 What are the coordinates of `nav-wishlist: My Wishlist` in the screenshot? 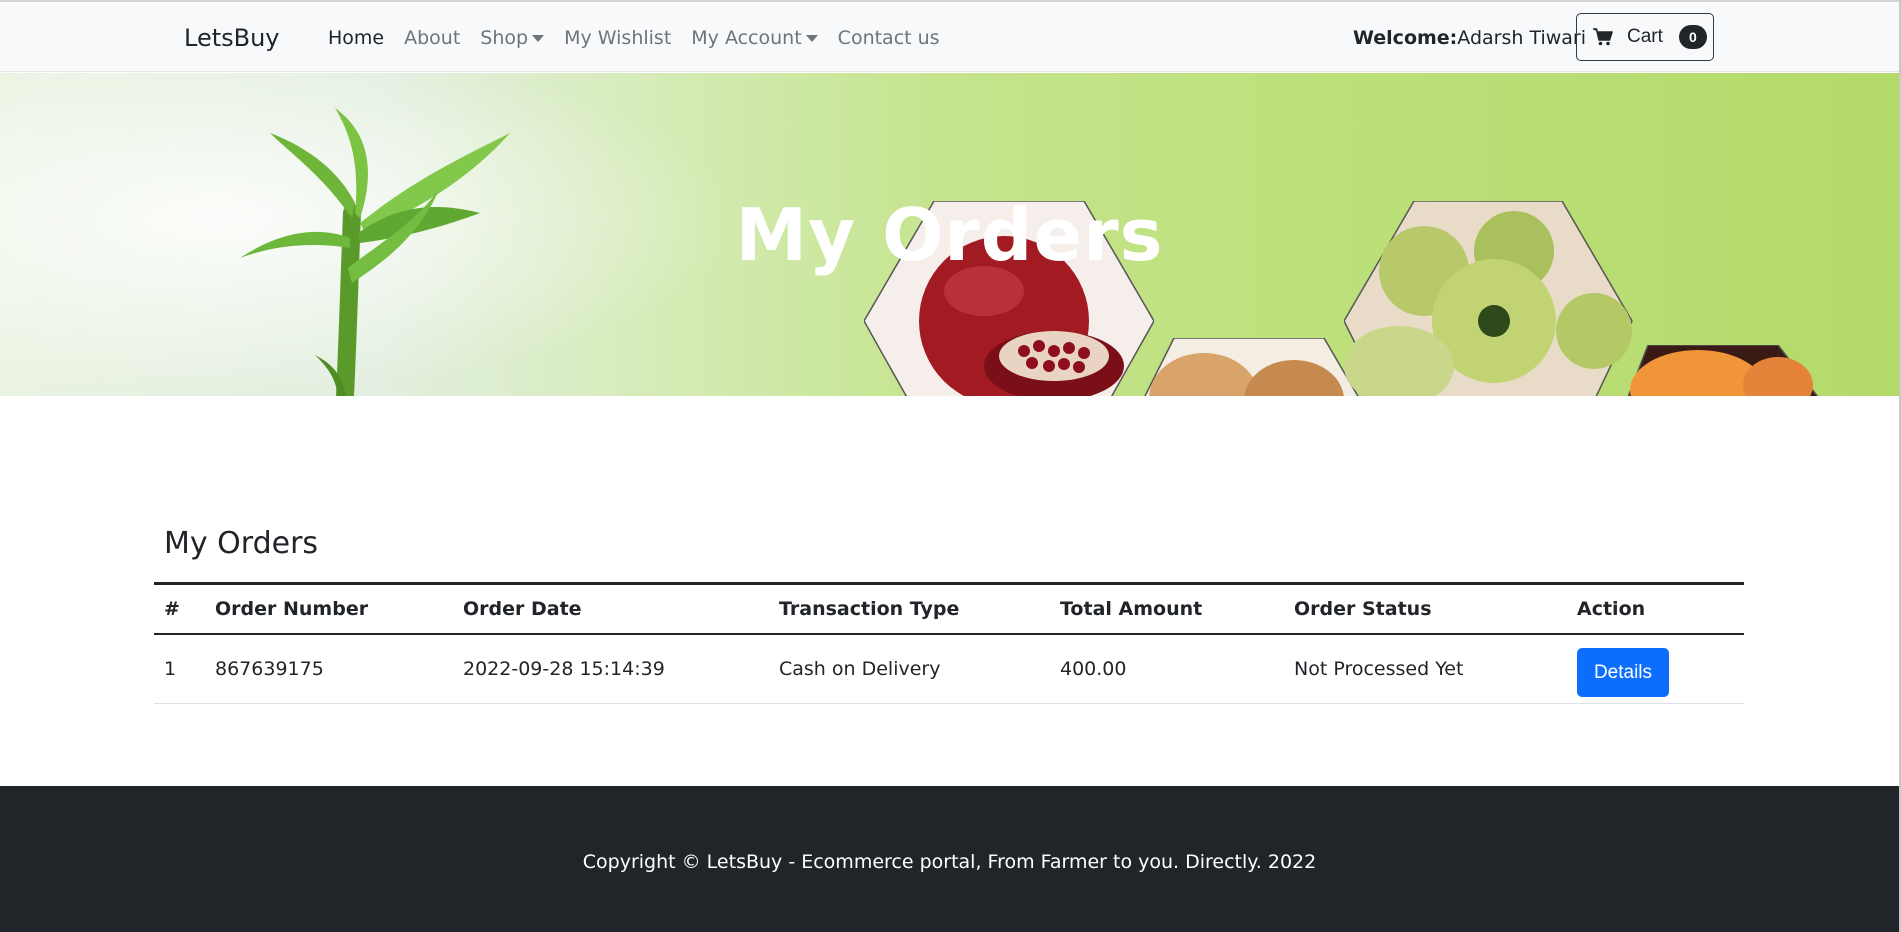 It's located at (617, 38).